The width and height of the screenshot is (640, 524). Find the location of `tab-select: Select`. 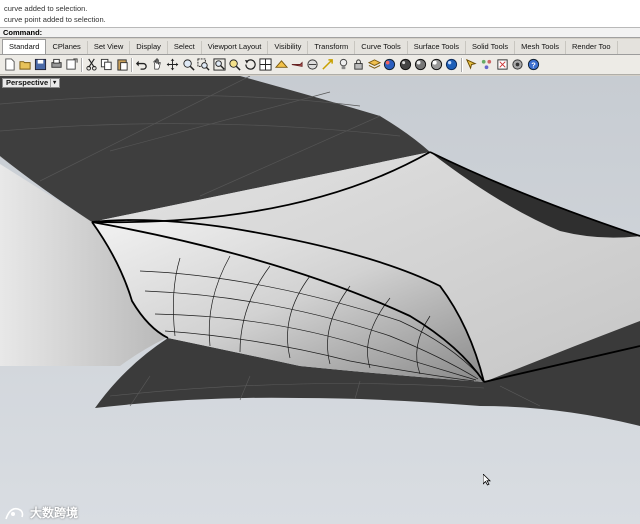

tab-select: Select is located at coordinates (185, 47).